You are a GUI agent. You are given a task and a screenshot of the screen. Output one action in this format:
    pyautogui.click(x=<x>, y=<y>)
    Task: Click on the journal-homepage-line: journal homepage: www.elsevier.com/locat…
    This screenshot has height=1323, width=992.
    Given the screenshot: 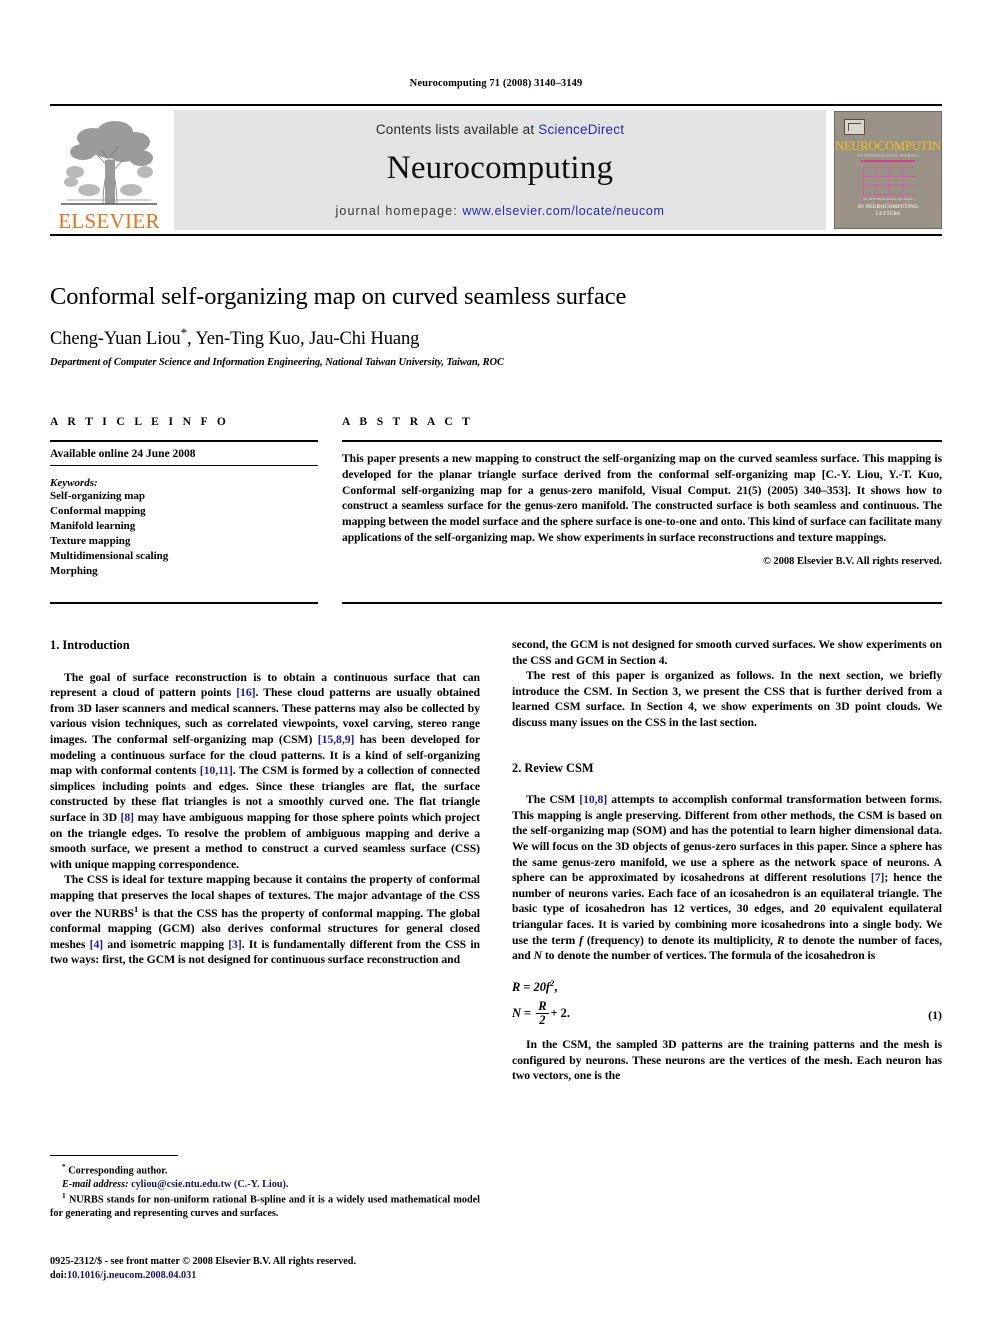 What is the action you would take?
    pyautogui.click(x=500, y=211)
    